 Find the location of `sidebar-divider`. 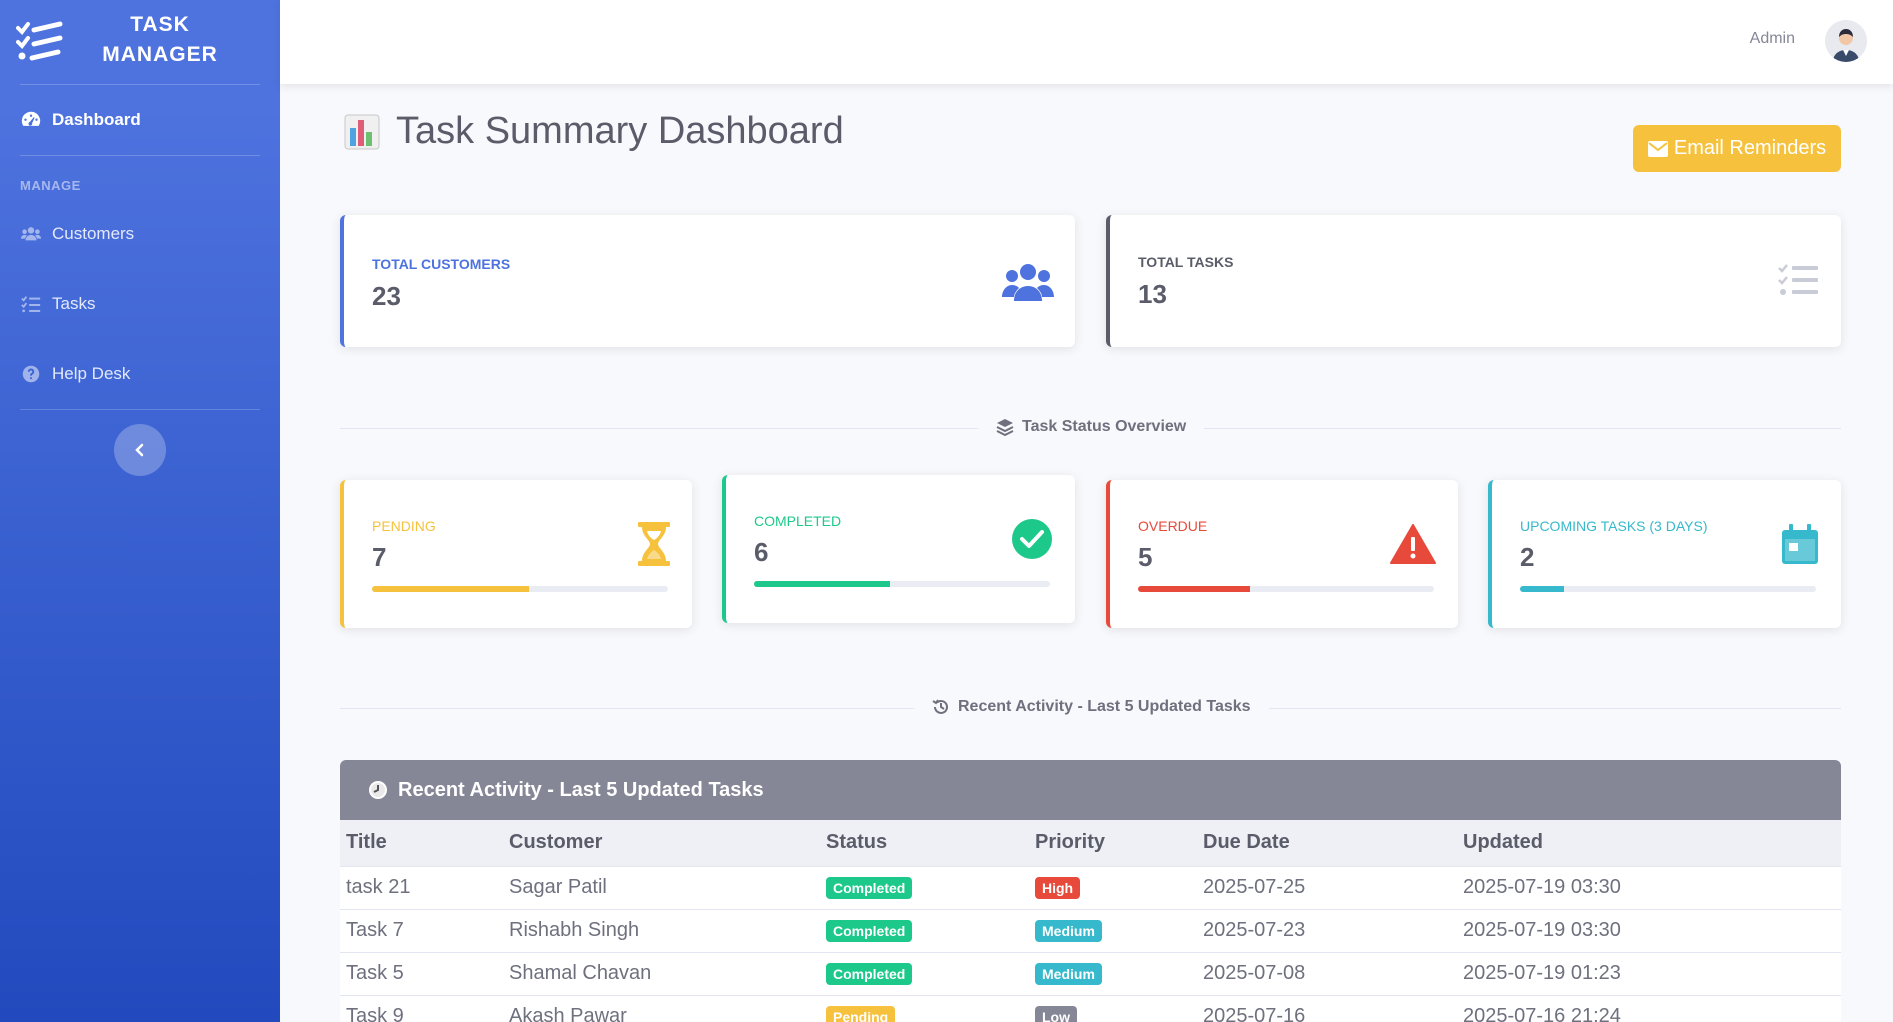

sidebar-divider is located at coordinates (140, 409).